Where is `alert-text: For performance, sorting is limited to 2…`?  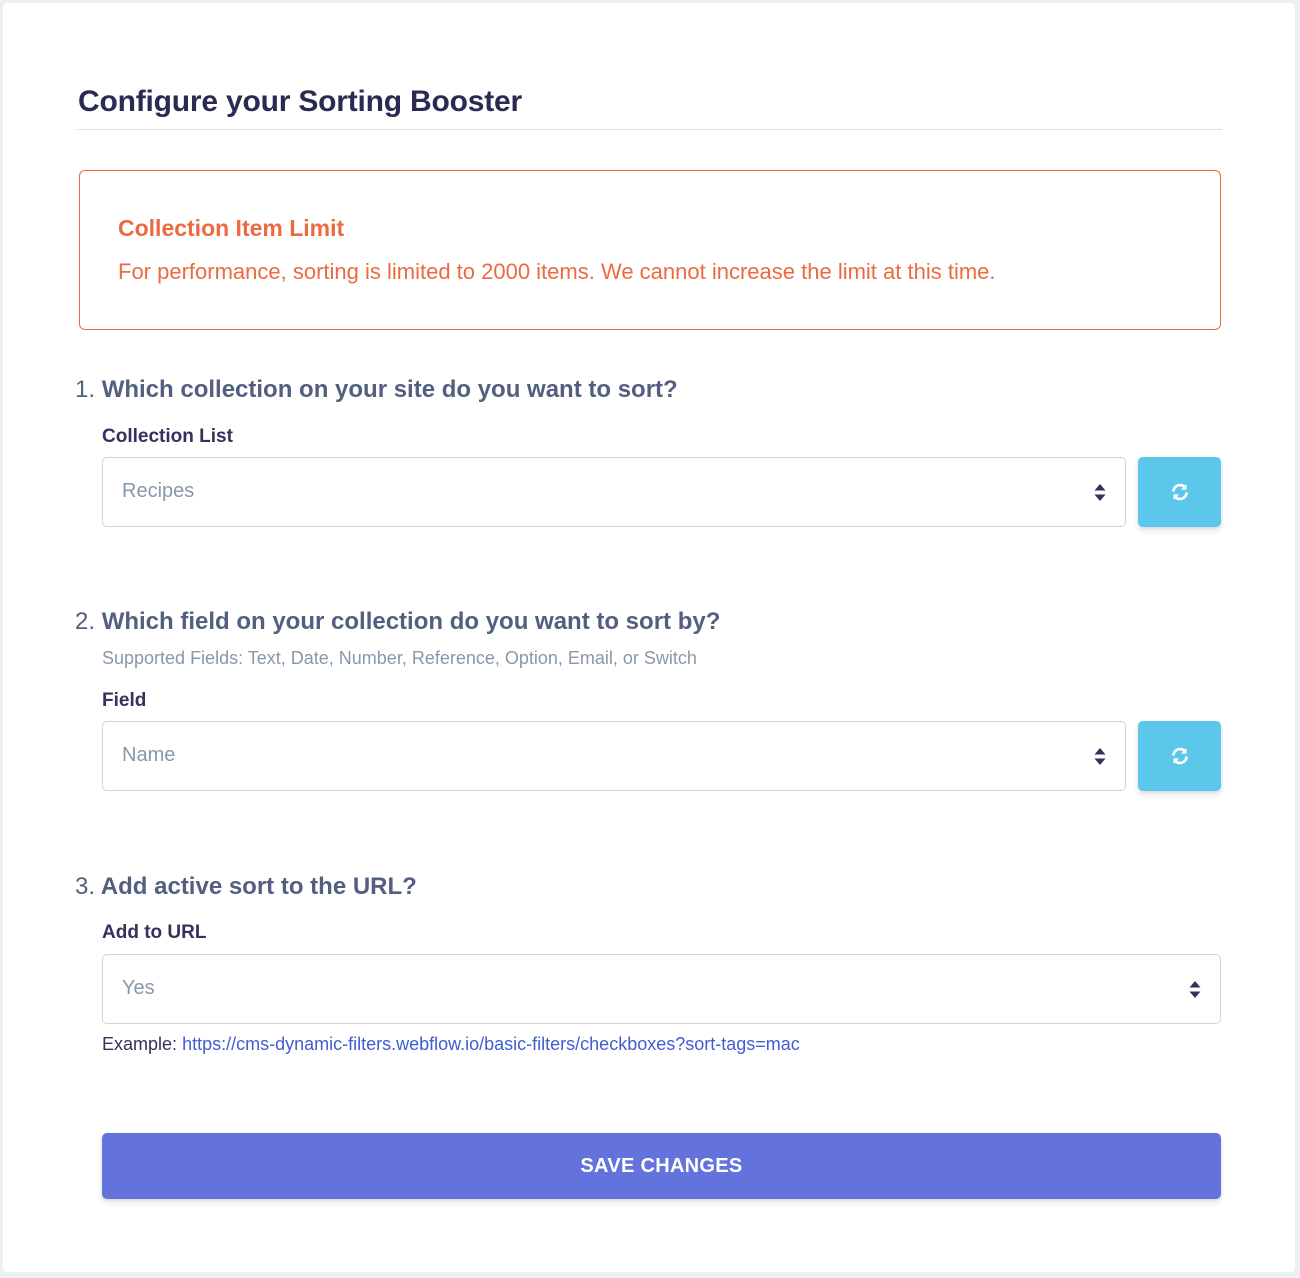 alert-text: For performance, sorting is limited to 2… is located at coordinates (557, 271).